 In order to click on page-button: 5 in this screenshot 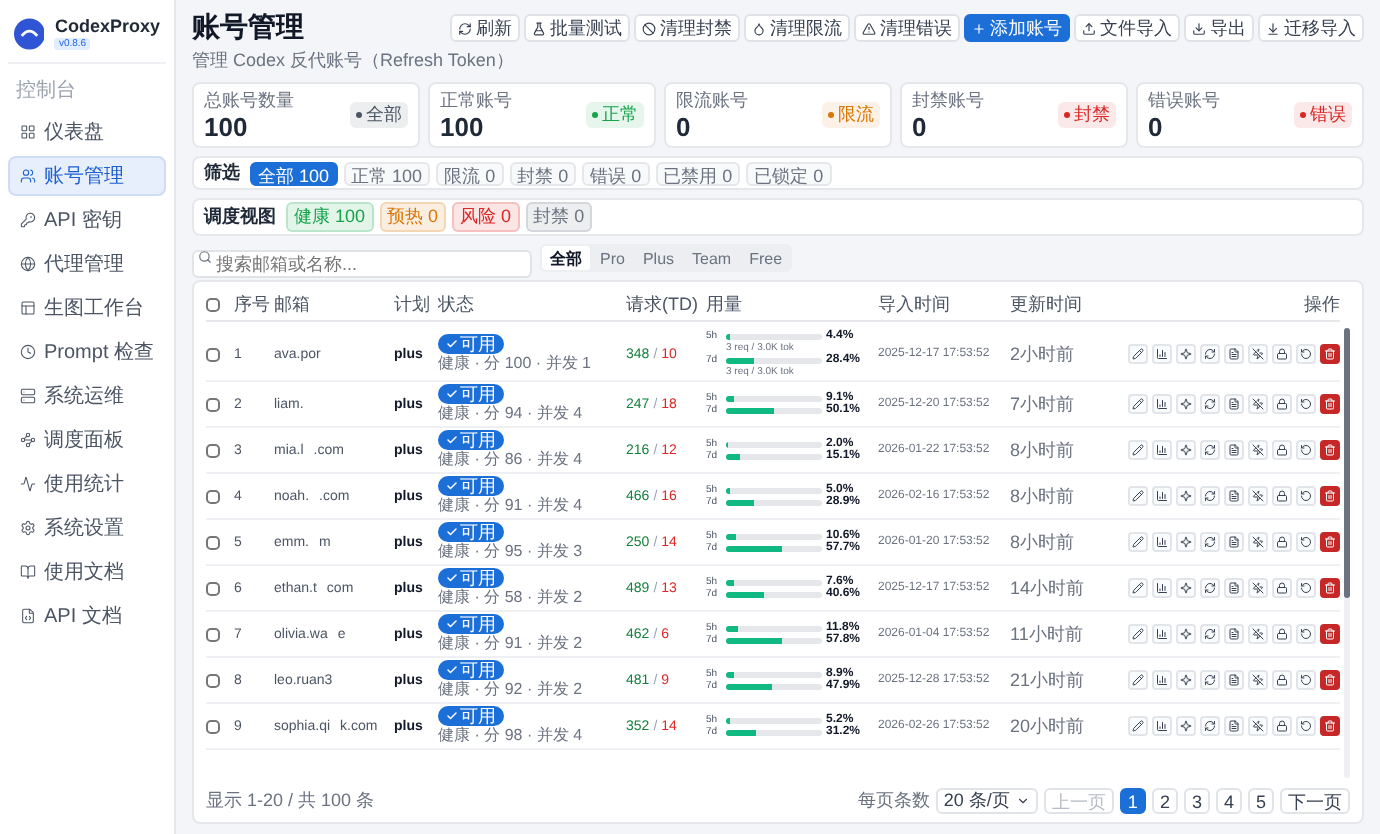, I will do `click(1260, 801)`.